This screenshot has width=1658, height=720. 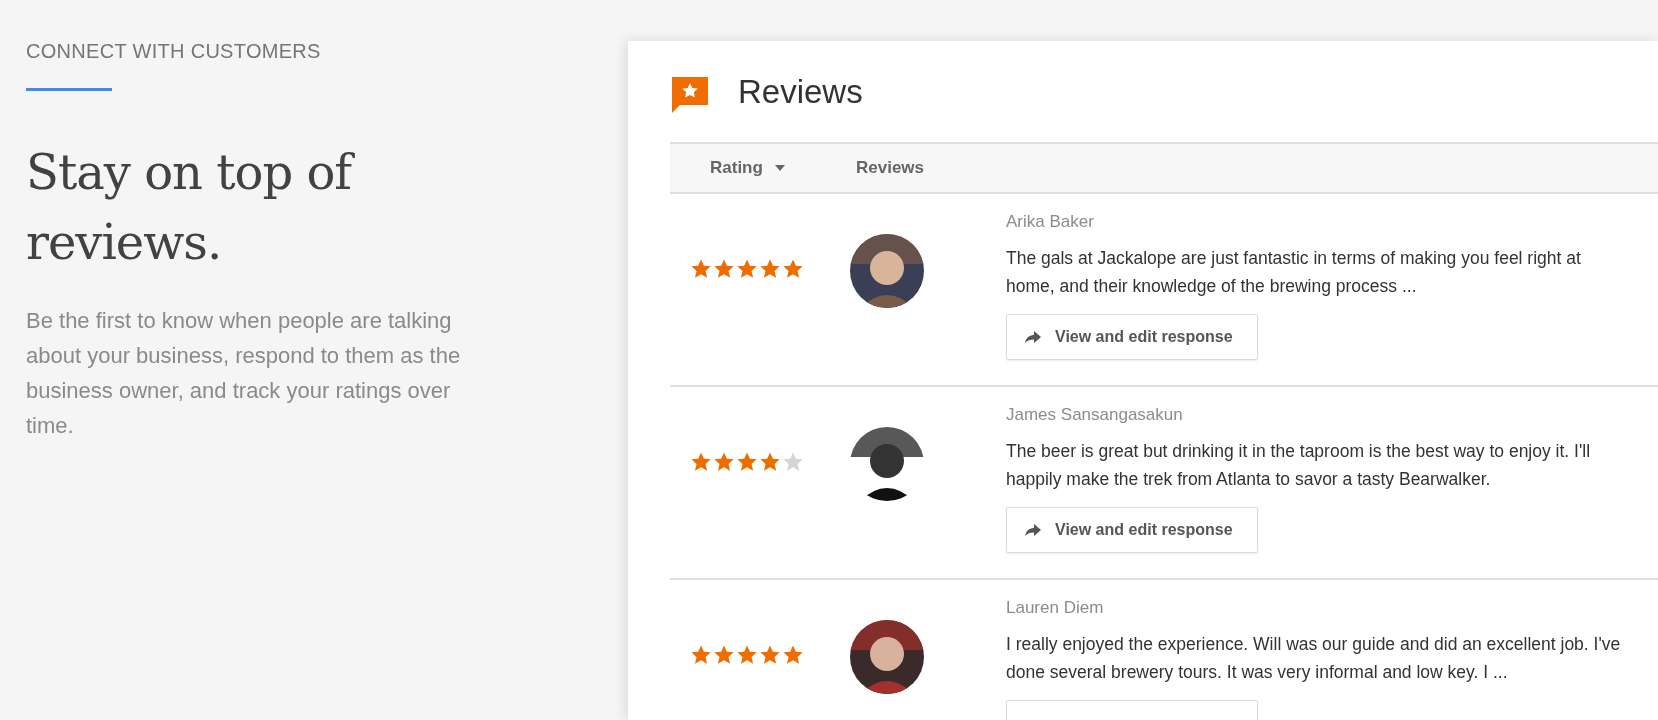 I want to click on description: Be the first to know when people are talking about your business, respond to them as the business owner, and track your ratings over time., so click(x=244, y=373).